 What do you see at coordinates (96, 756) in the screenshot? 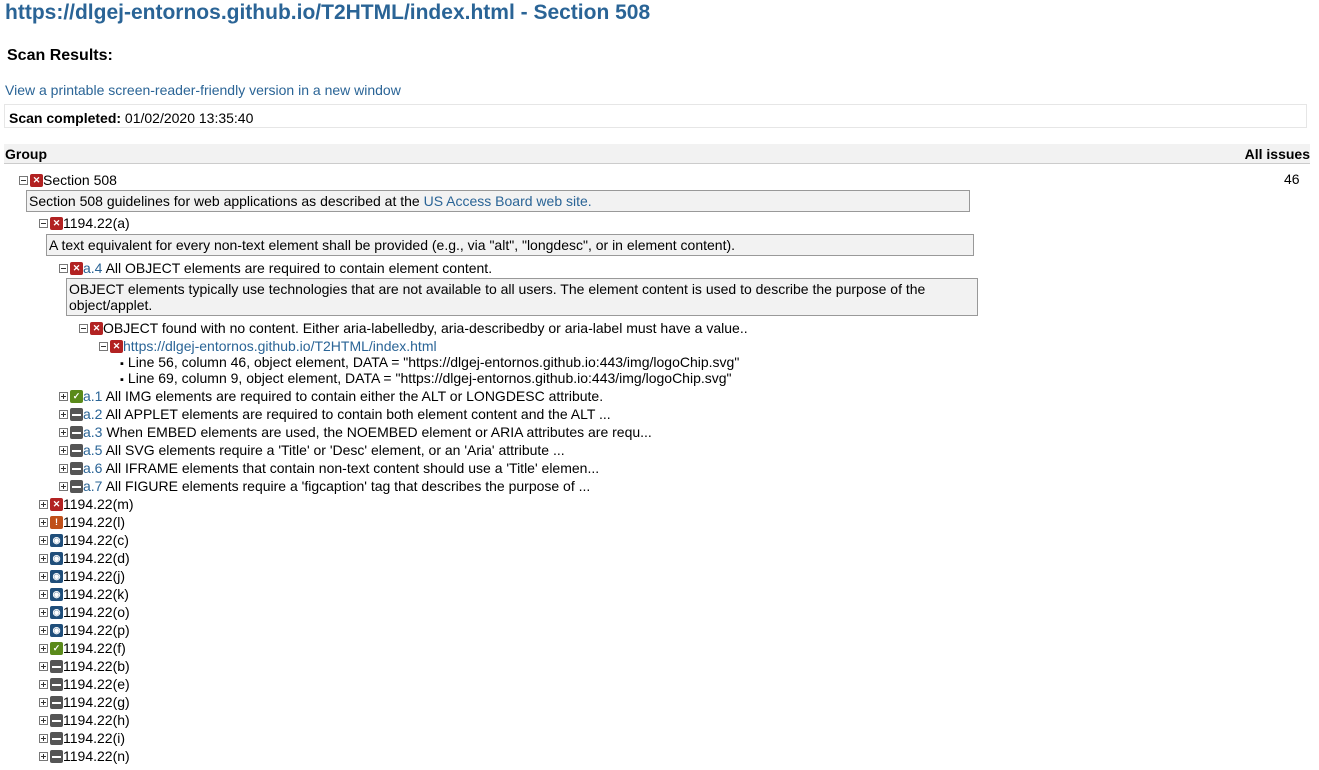
I see `group-name: 1194.22(n)` at bounding box center [96, 756].